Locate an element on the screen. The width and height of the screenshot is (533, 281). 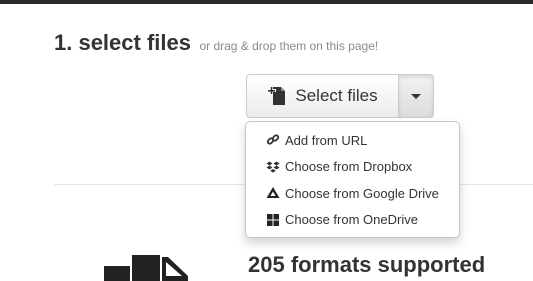
dropbox-icon is located at coordinates (273, 167).